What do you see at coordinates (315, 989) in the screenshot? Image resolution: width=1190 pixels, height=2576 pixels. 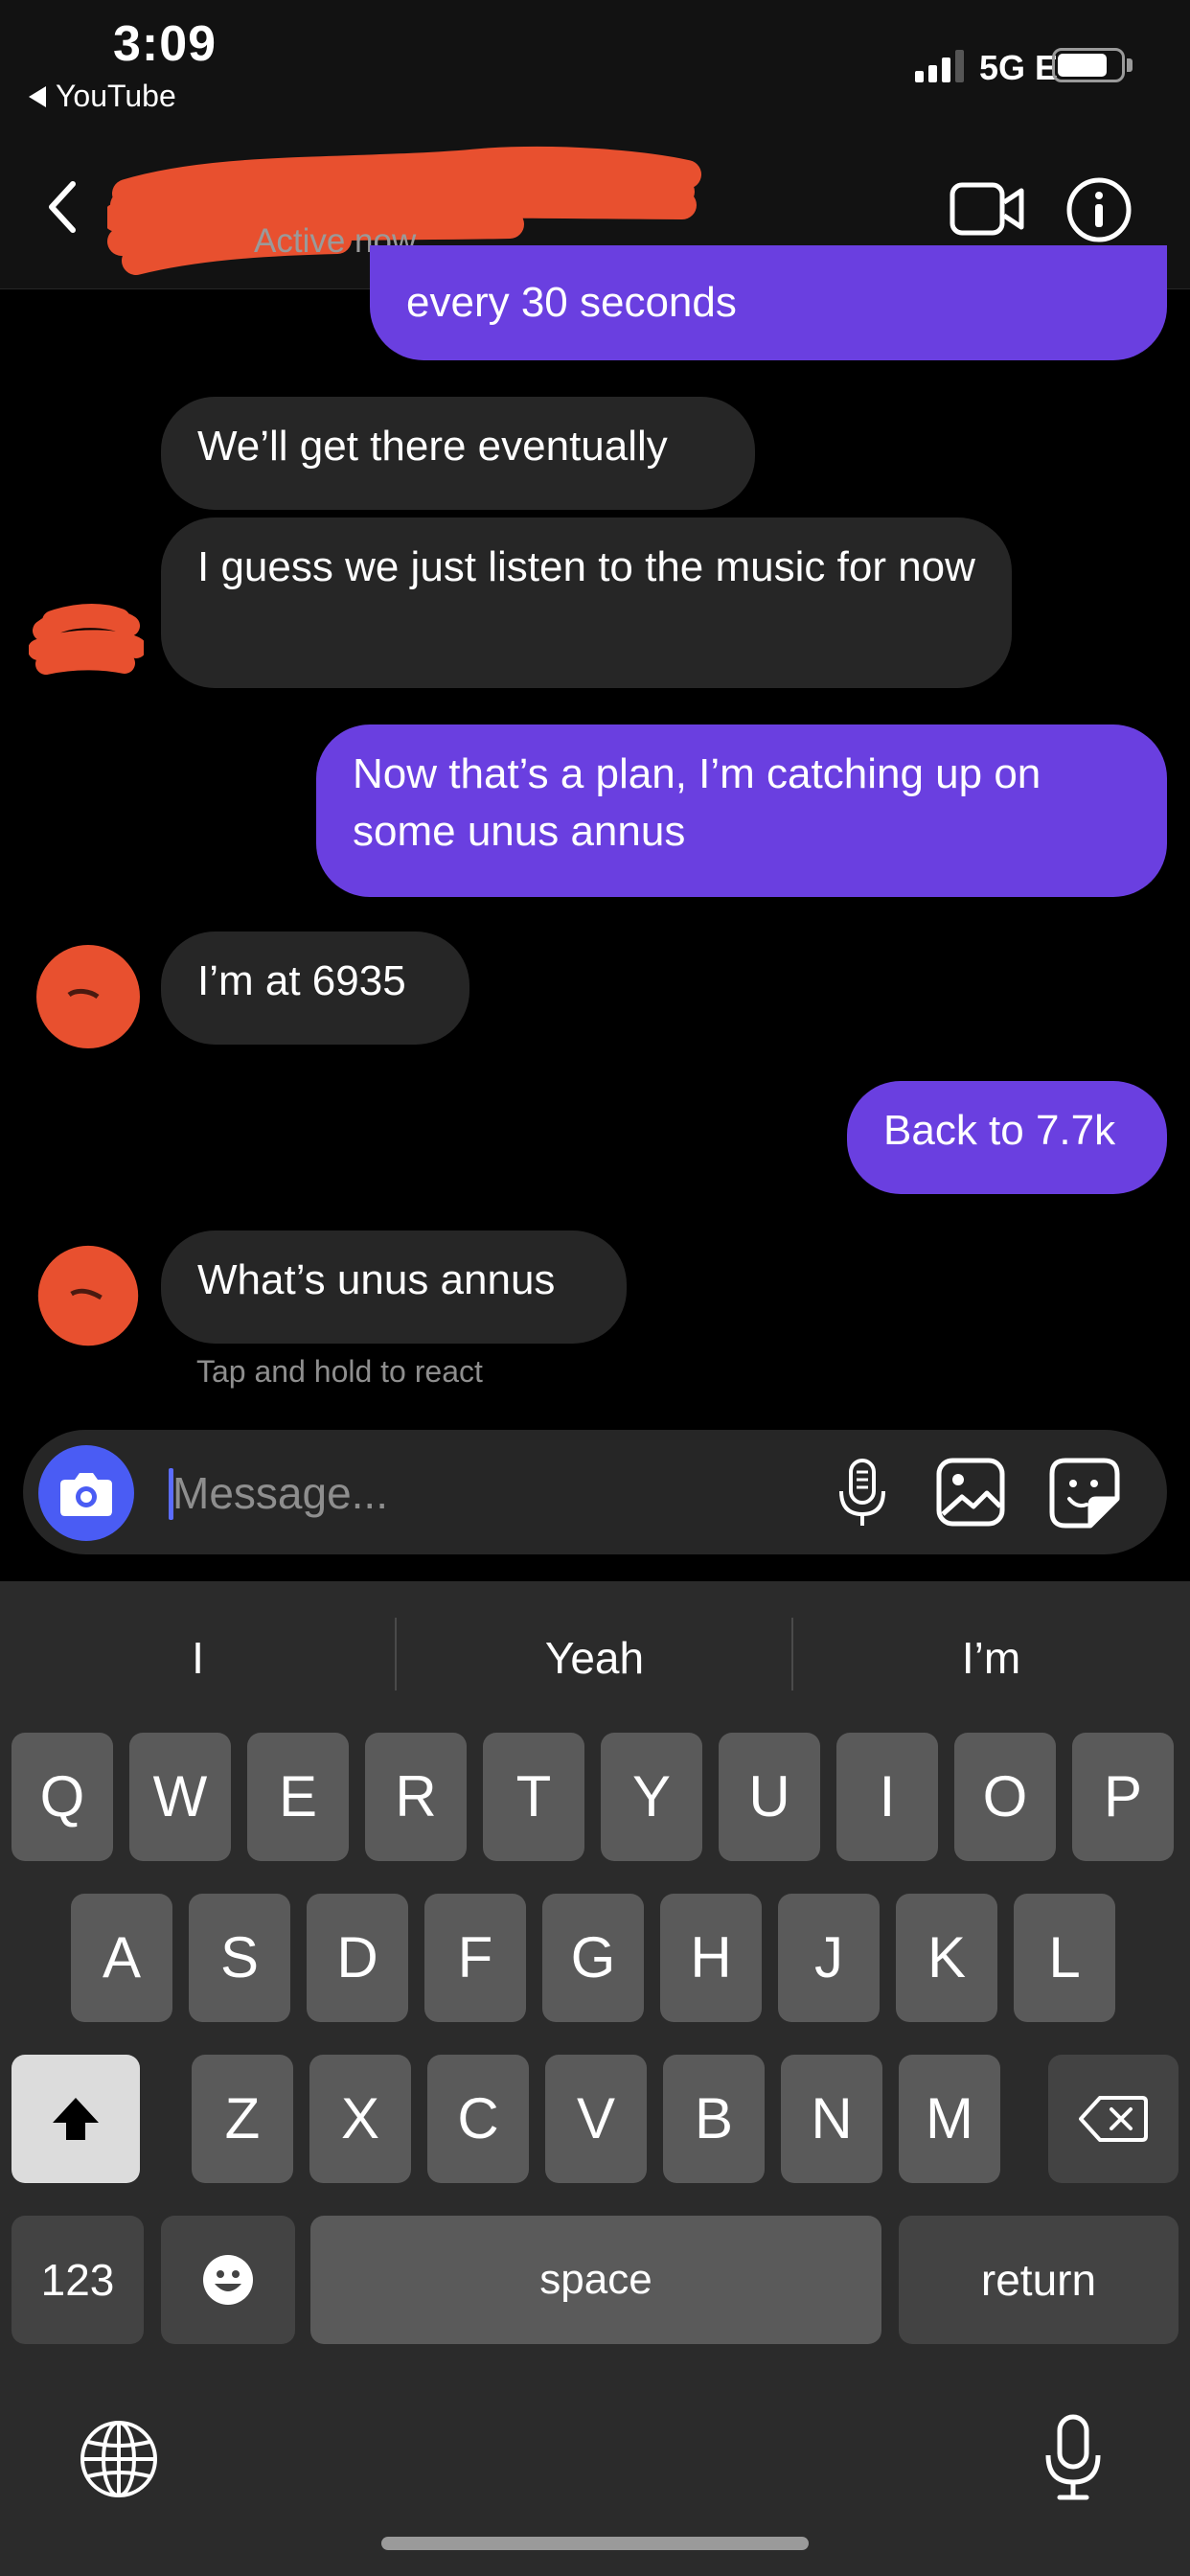 I see `message-bubble-incoming: I’m at 6935` at bounding box center [315, 989].